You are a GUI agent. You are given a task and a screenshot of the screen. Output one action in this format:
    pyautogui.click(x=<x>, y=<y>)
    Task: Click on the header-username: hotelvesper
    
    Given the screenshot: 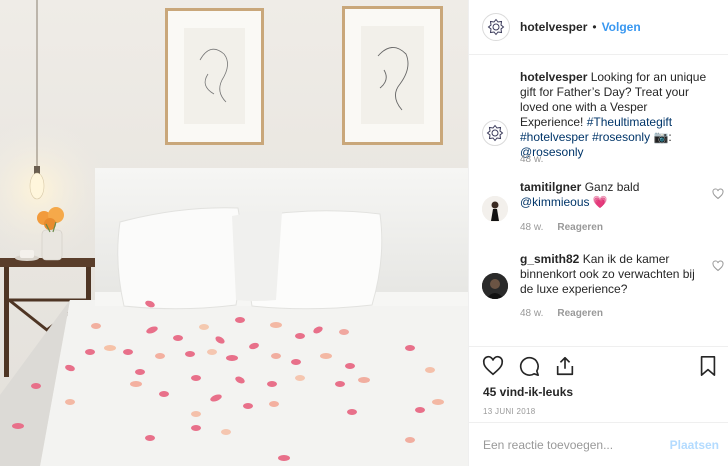 What is the action you would take?
    pyautogui.click(x=553, y=27)
    